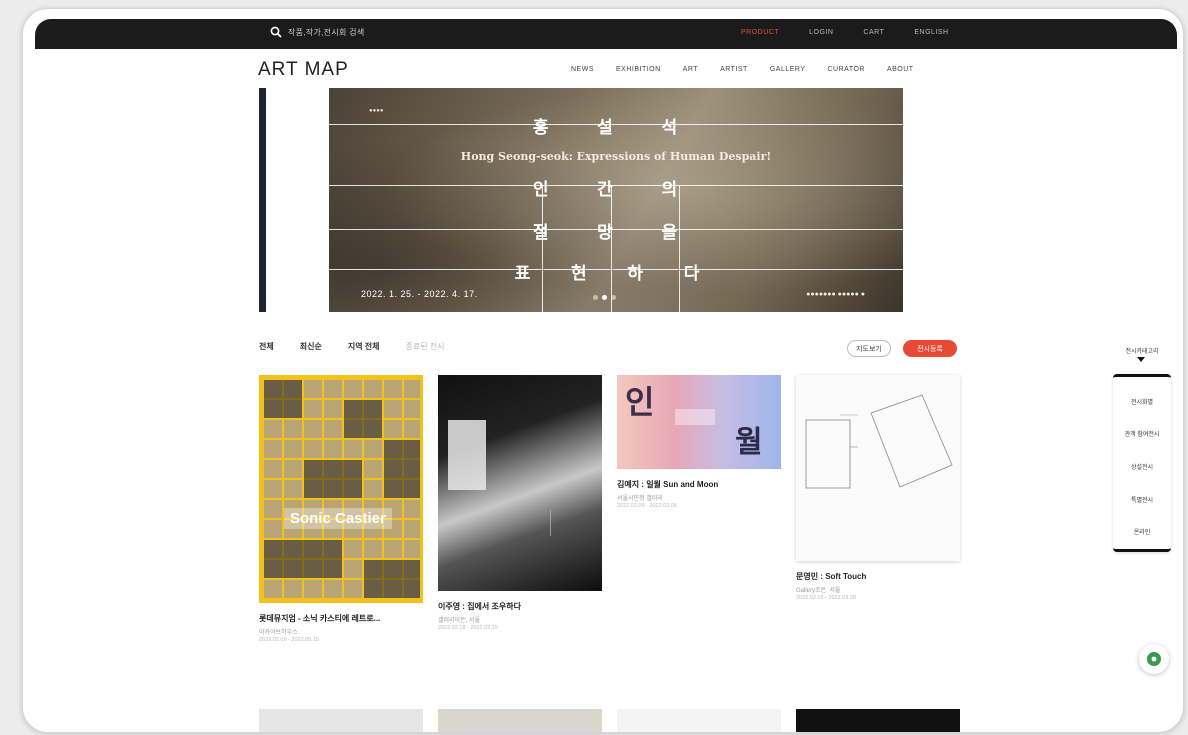 The width and height of the screenshot is (1188, 735). What do you see at coordinates (1142, 433) in the screenshot?
I see `side-item: 관객 참여전시` at bounding box center [1142, 433].